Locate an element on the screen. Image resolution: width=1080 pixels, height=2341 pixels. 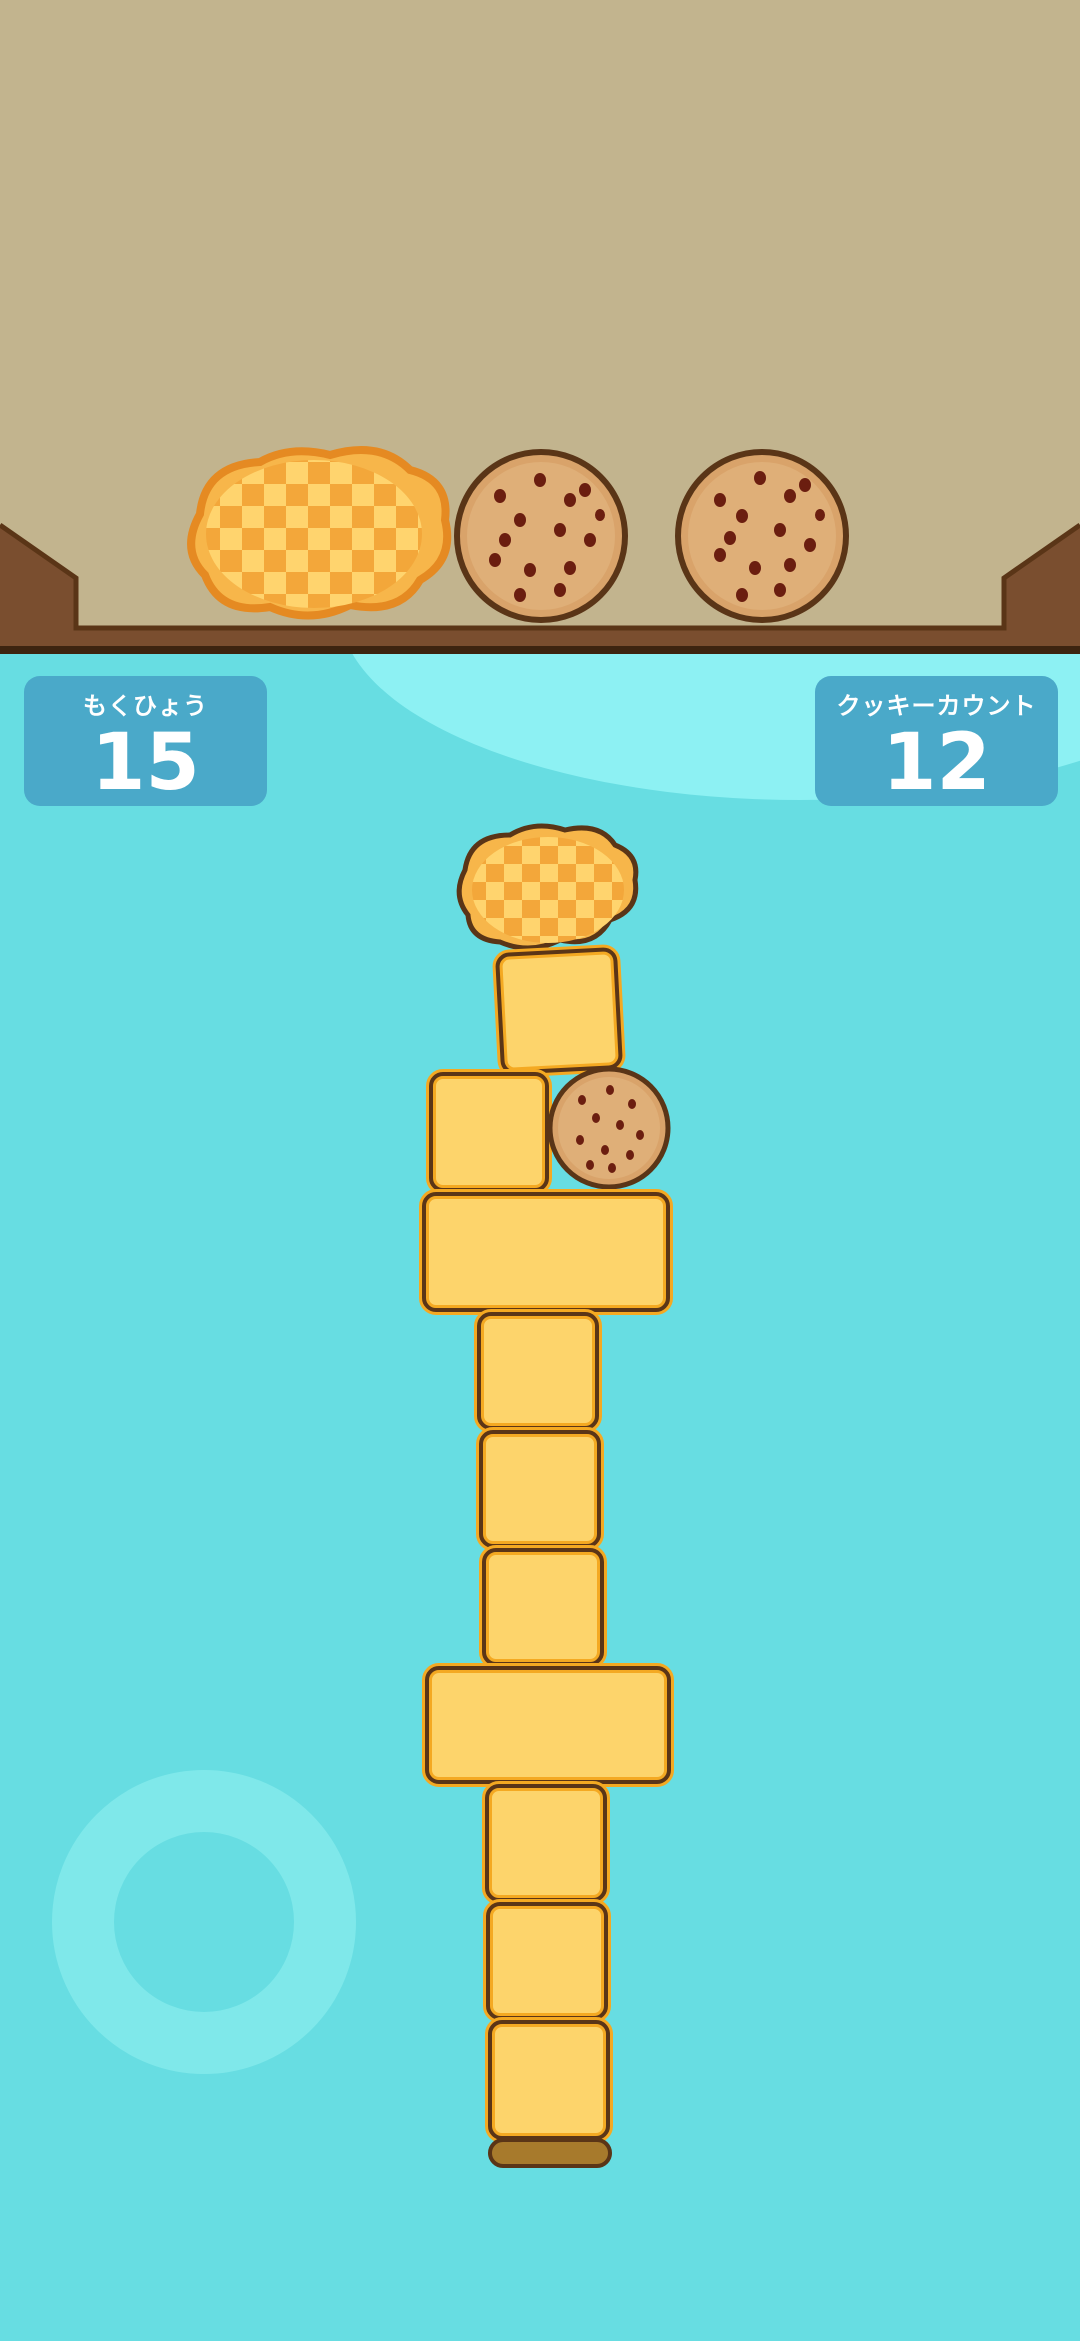
goal-label: もくひょう is located at coordinates (145, 706).